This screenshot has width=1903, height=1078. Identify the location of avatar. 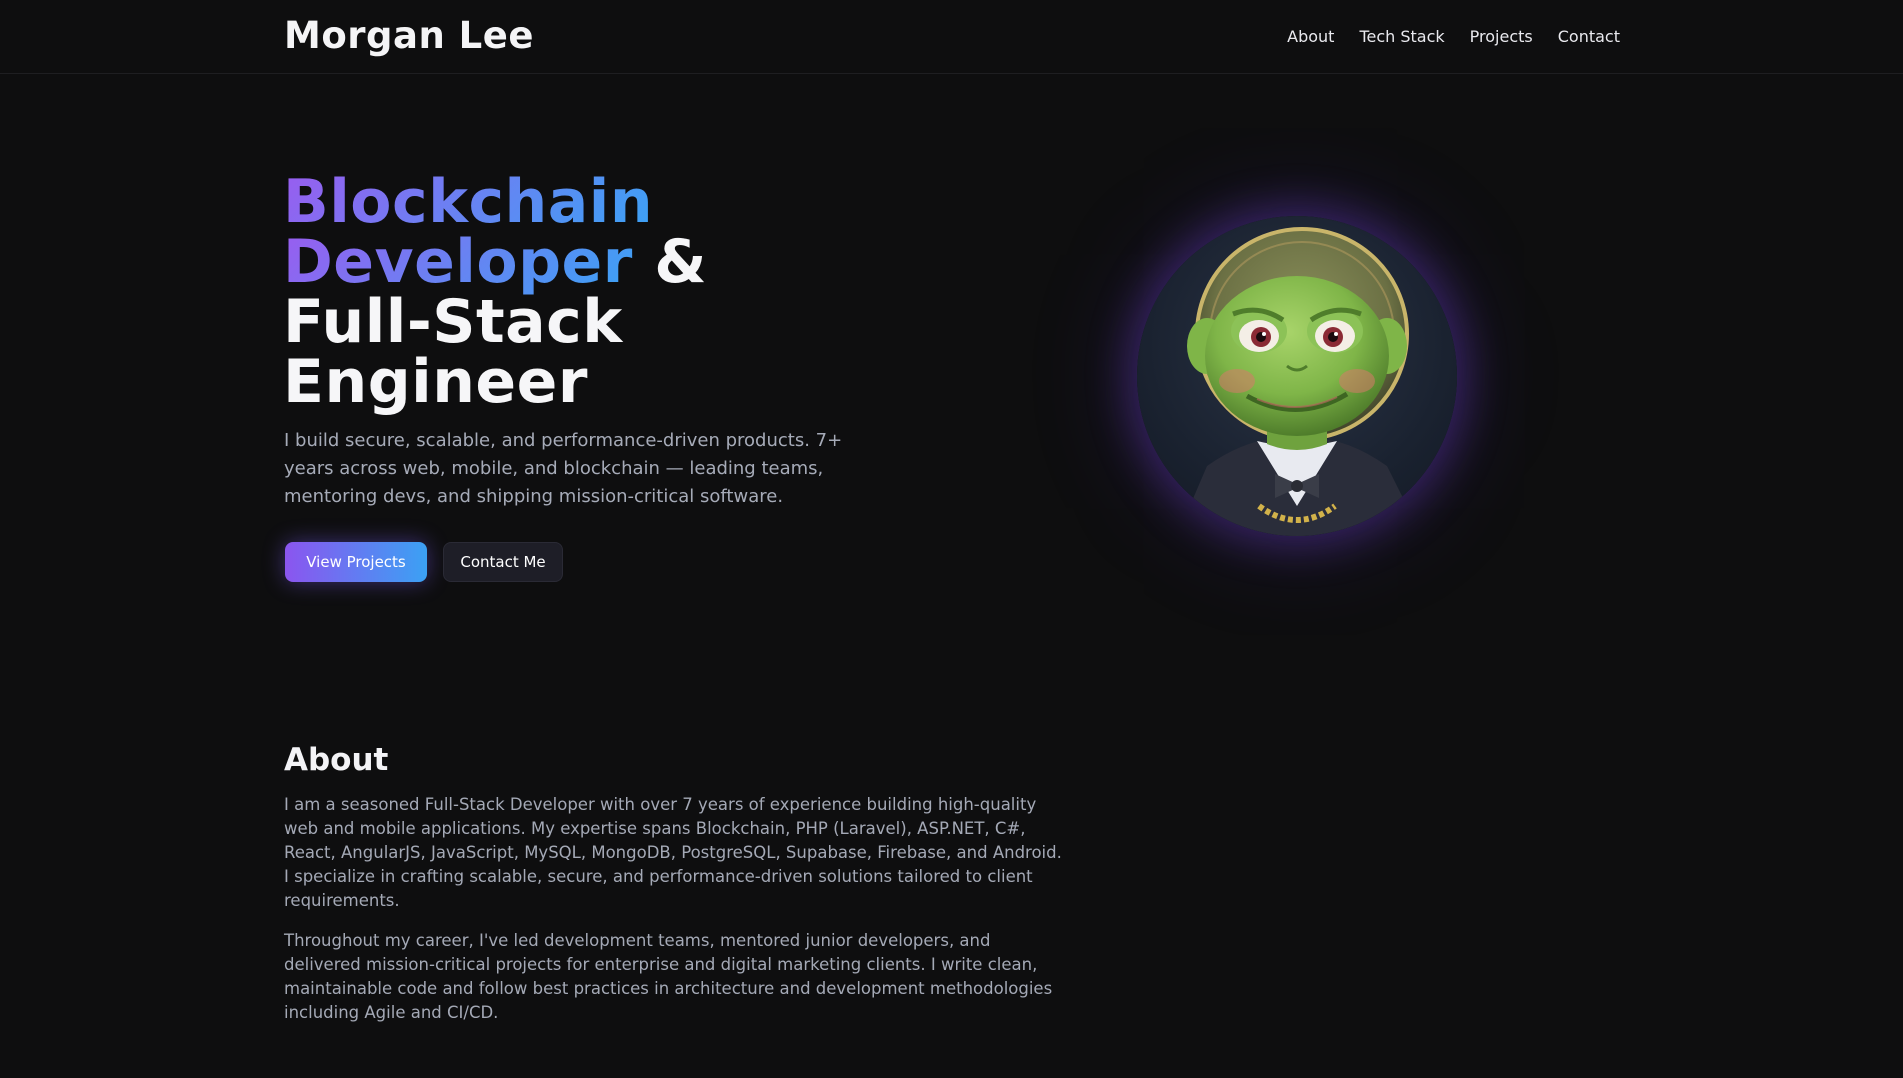
(1297, 376).